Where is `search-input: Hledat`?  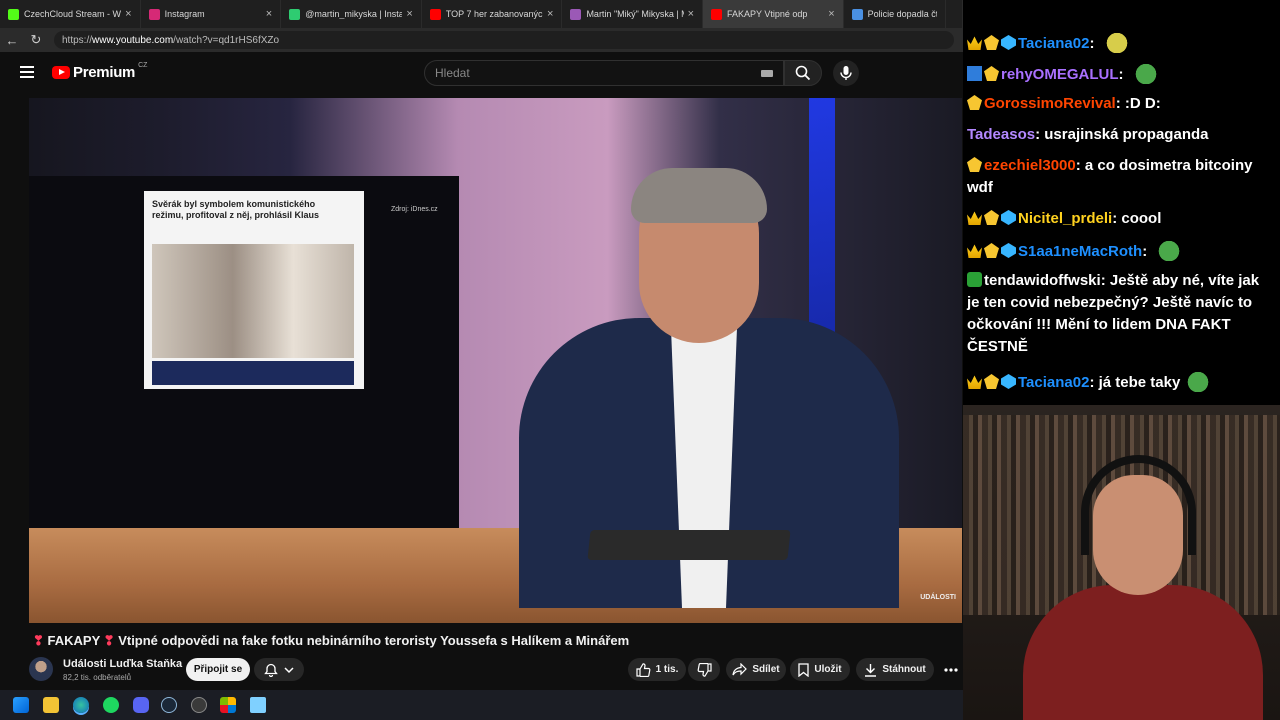 search-input: Hledat is located at coordinates (604, 73).